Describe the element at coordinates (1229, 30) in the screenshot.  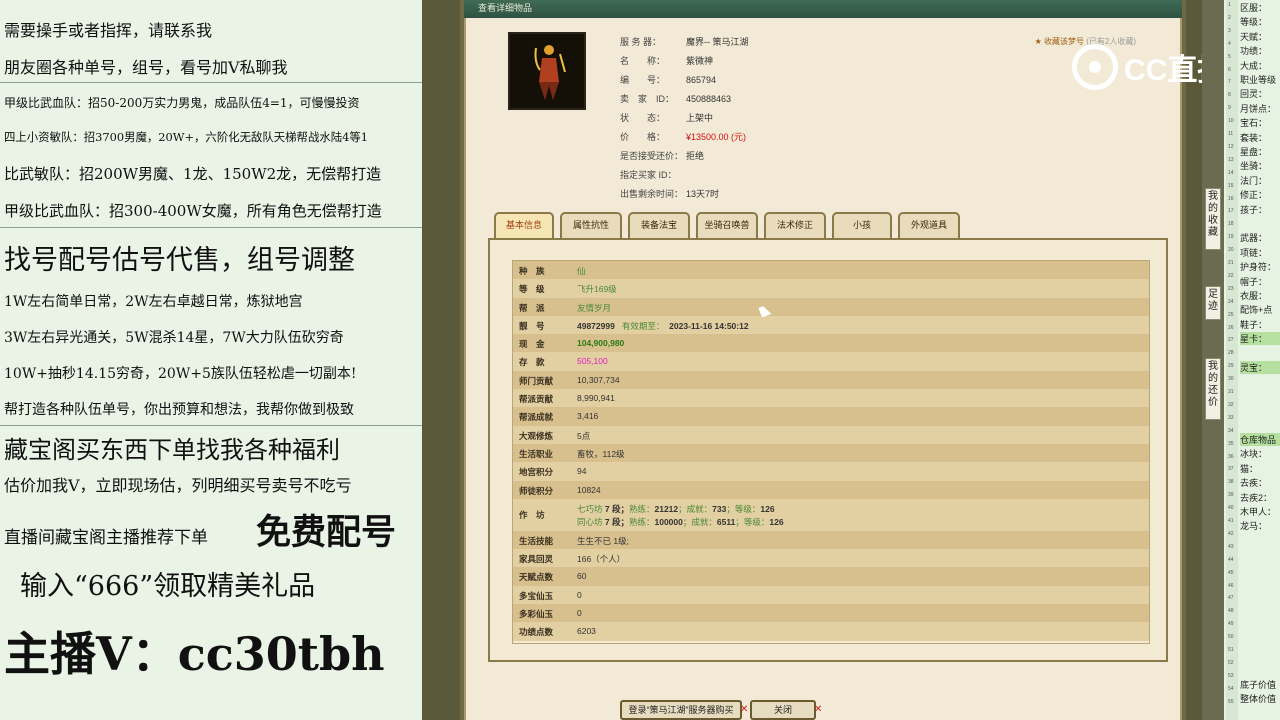
I see `row-number: 3` at that location.